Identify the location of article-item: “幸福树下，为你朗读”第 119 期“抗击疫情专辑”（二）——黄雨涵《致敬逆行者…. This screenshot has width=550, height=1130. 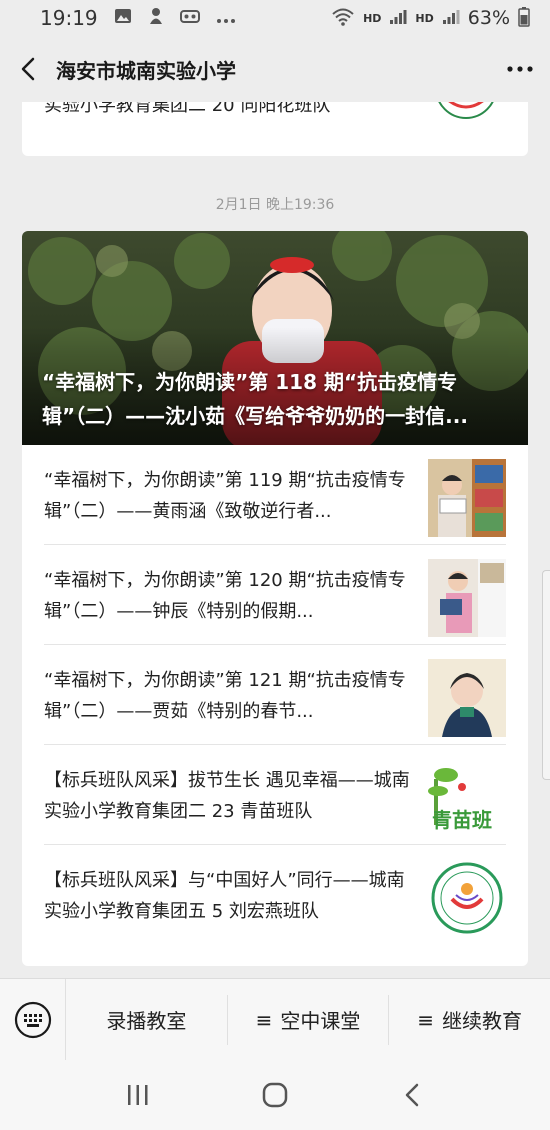
(275, 495).